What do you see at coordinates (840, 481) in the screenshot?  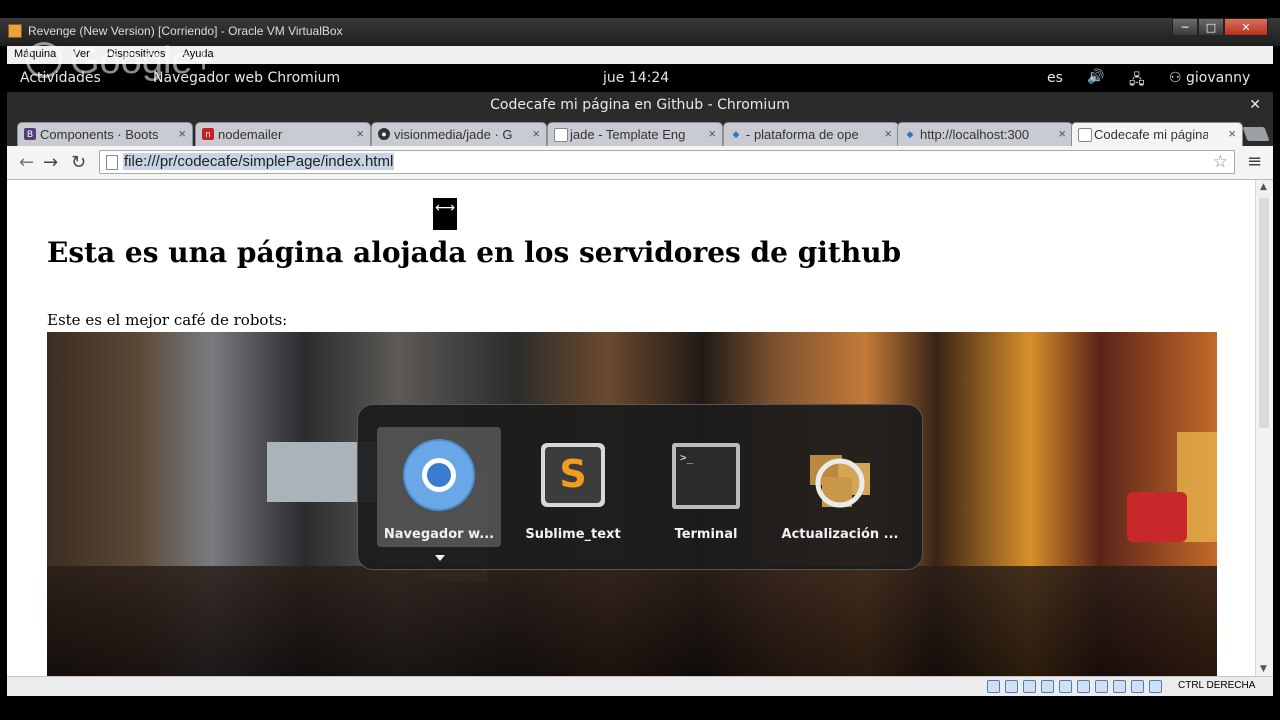 I see `software-update-icon` at bounding box center [840, 481].